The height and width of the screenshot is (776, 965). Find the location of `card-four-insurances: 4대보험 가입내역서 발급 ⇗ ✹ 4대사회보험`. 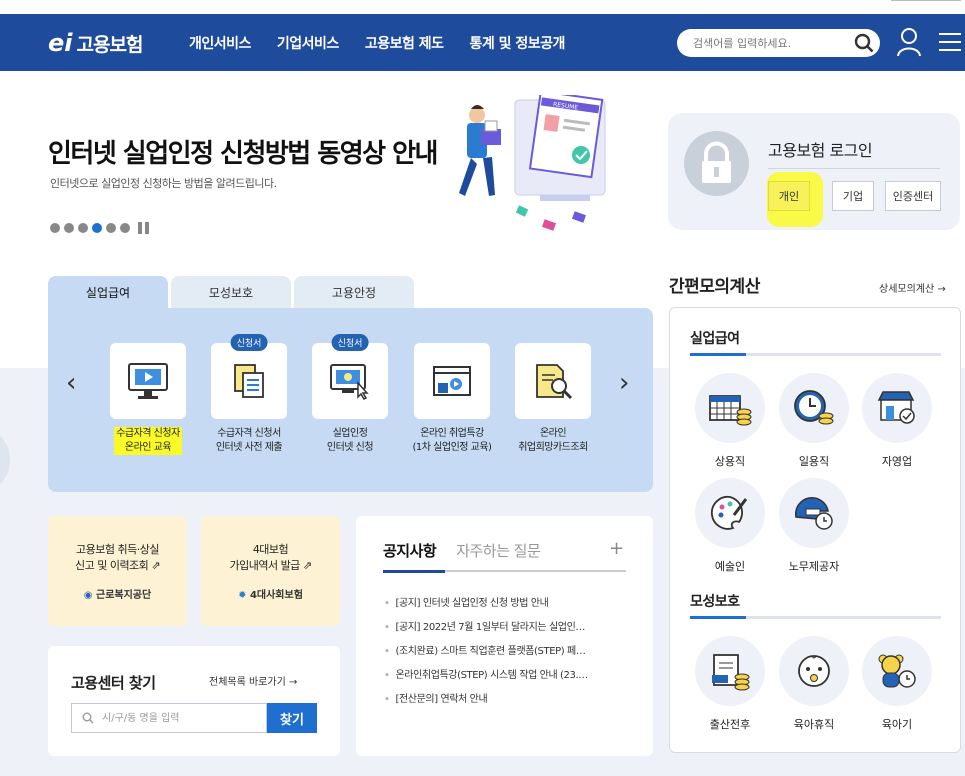

card-four-insurances: 4대보험 가입내역서 발급 ⇗ ✹ 4대사회보험 is located at coordinates (270, 571).